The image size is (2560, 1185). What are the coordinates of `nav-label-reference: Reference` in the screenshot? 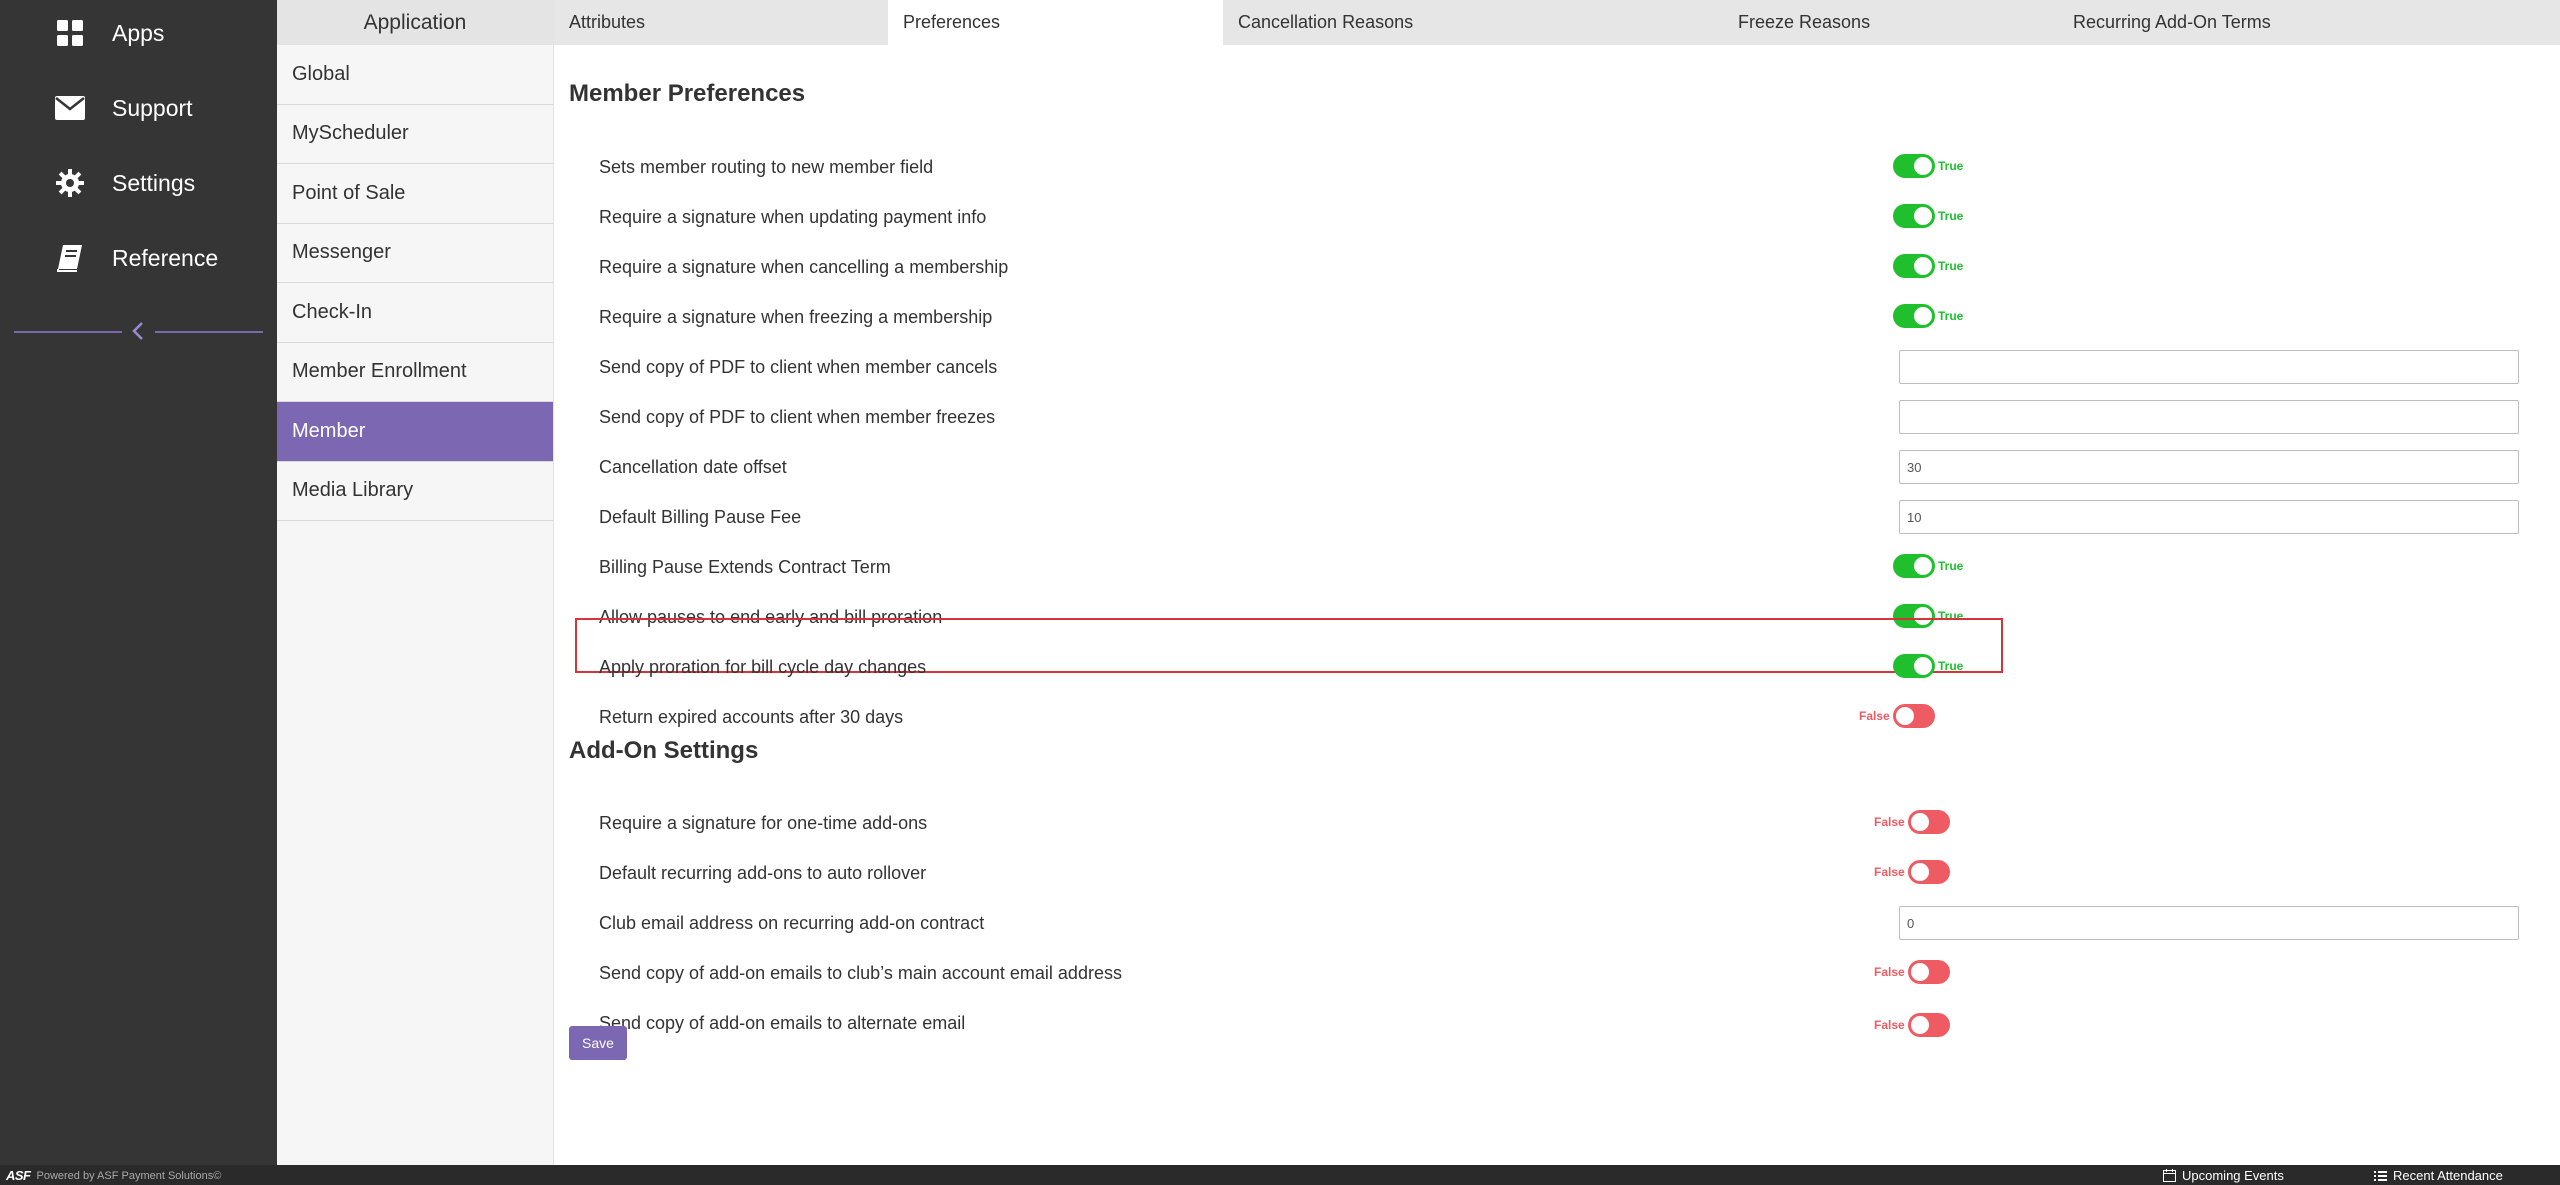 It's located at (165, 257).